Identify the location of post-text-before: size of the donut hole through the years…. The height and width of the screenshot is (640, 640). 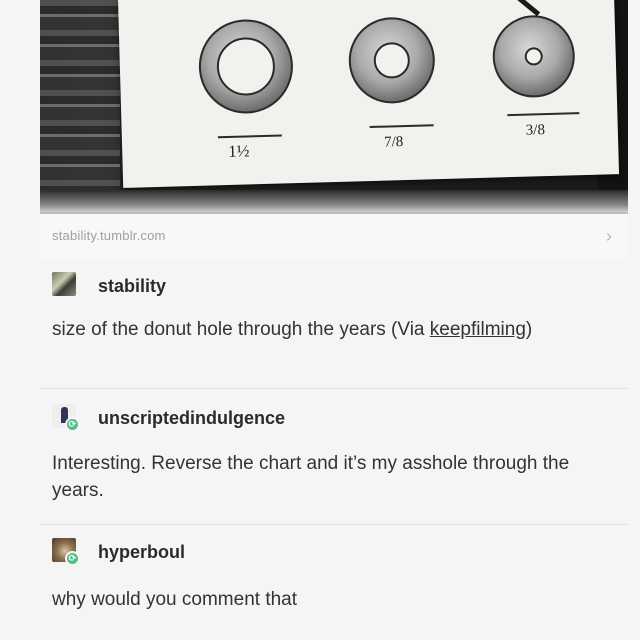
(241, 329).